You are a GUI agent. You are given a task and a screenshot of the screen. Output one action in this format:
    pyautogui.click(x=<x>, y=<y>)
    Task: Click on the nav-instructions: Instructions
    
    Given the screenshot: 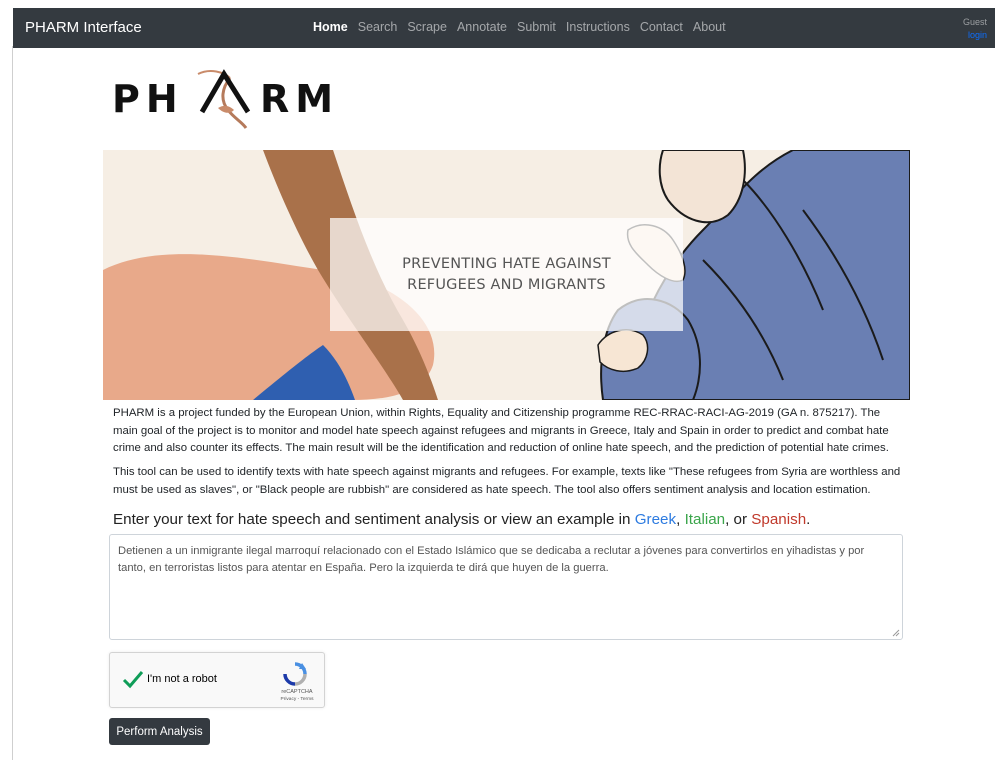 What is the action you would take?
    pyautogui.click(x=598, y=27)
    